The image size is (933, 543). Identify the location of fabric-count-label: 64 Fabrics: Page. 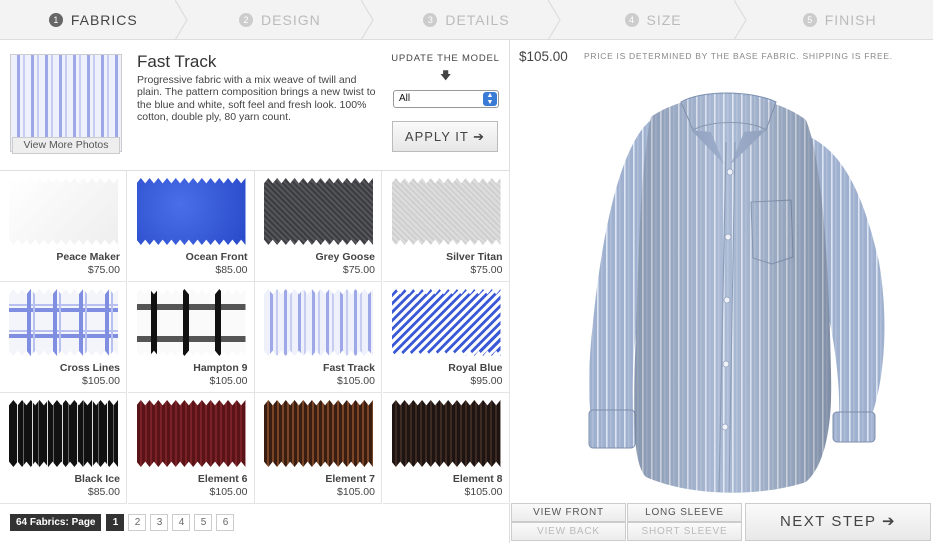
(56, 522).